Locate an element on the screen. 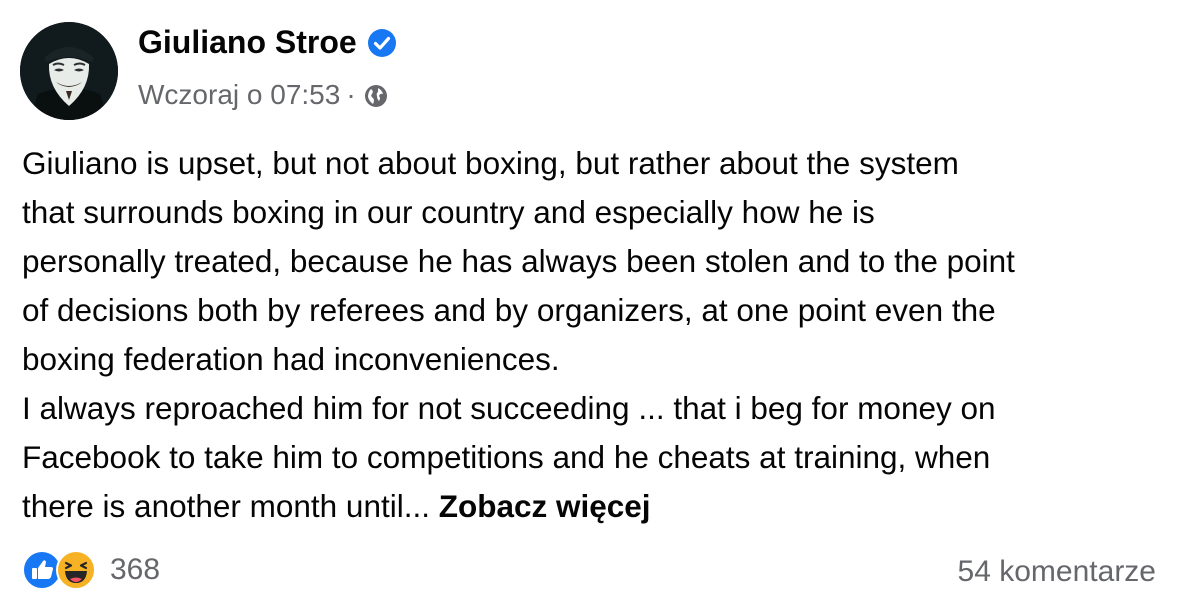 The image size is (1180, 615). author-avatar is located at coordinates (69, 71).